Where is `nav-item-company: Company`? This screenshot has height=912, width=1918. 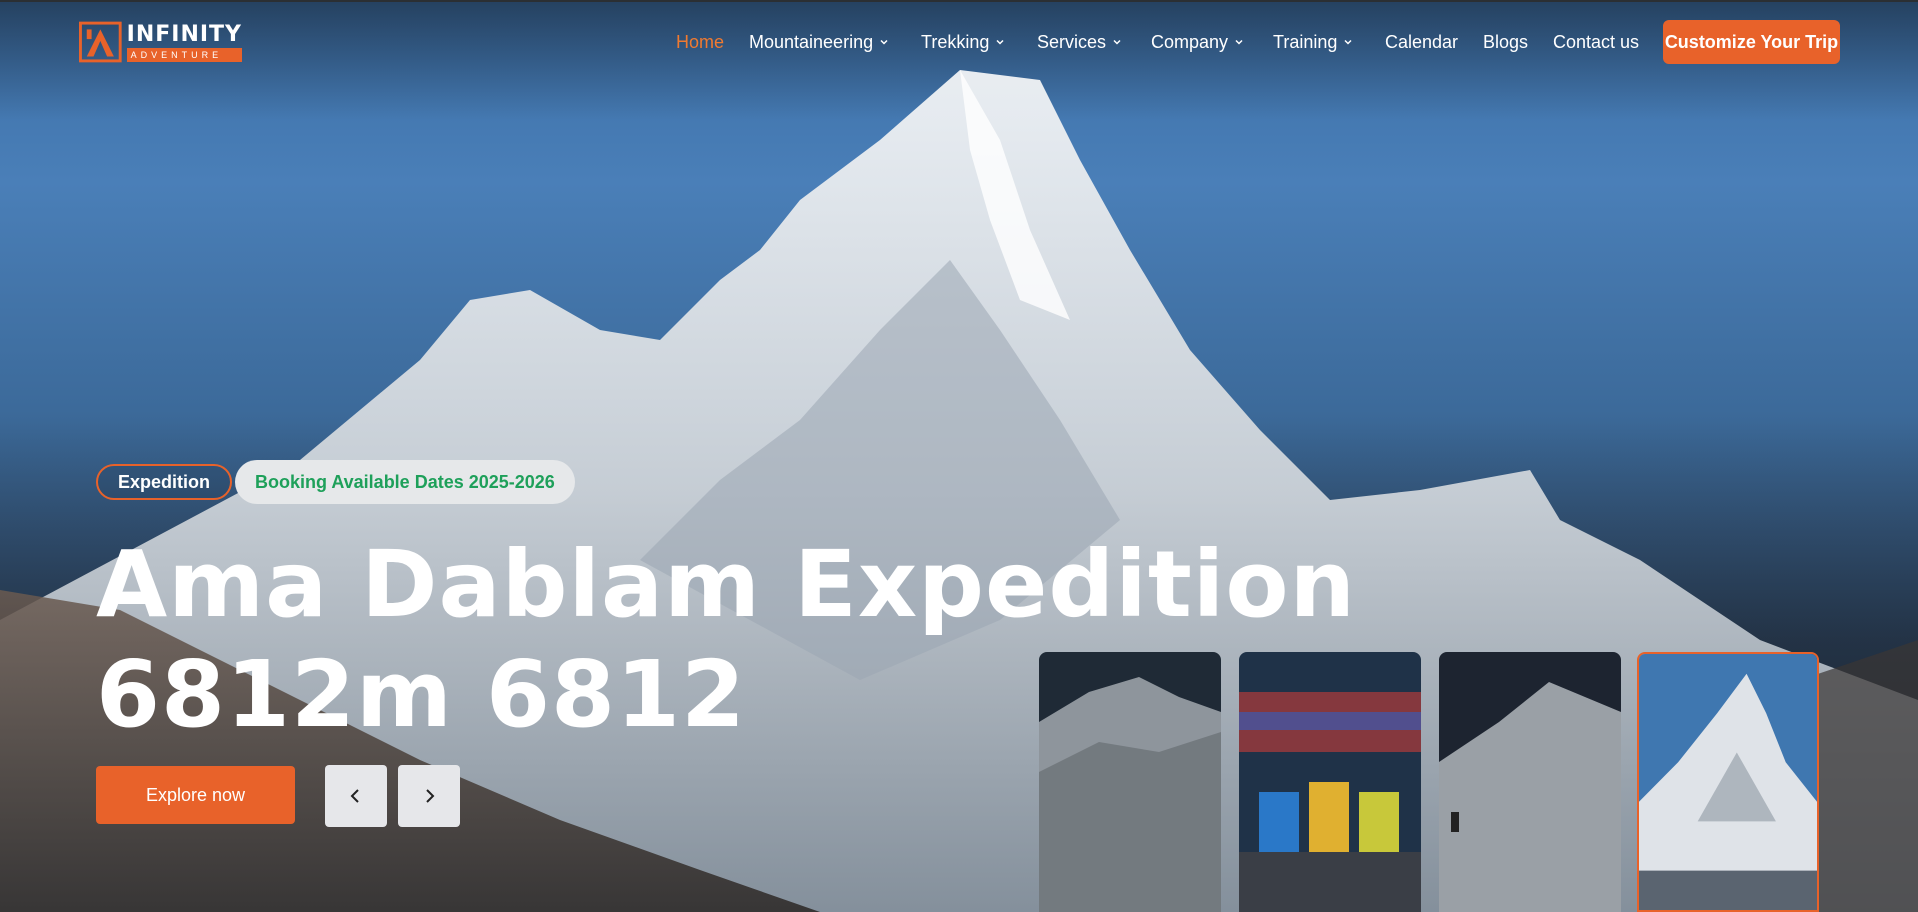
nav-item-company: Company is located at coordinates (1197, 42).